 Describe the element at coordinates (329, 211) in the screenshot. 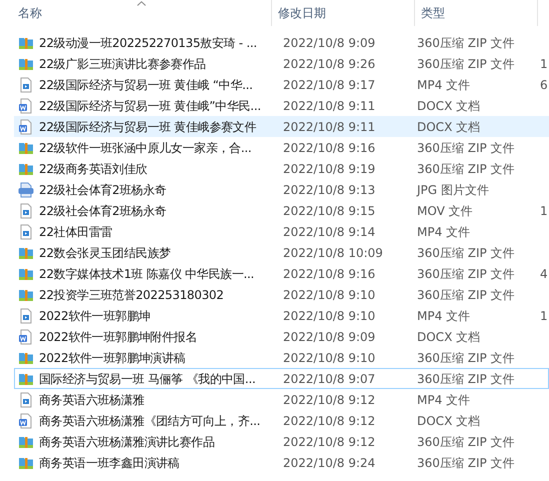

I see `modified-date: 2022/10/8 9:15` at that location.